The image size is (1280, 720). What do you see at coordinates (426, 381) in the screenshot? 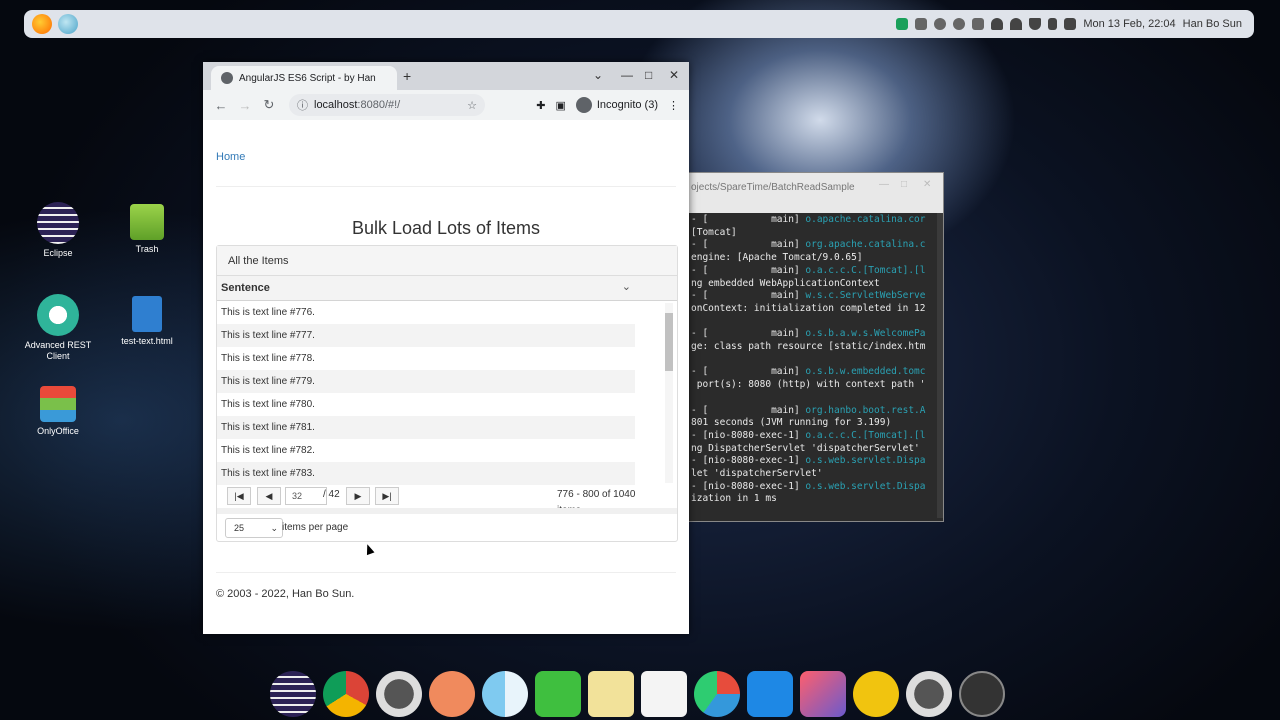
I see `table-row: This is text line #779.` at bounding box center [426, 381].